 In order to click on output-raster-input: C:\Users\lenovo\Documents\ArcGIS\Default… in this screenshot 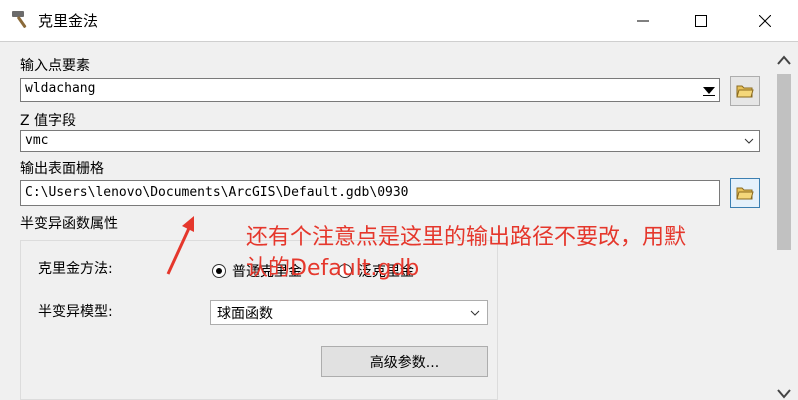, I will do `click(370, 193)`.